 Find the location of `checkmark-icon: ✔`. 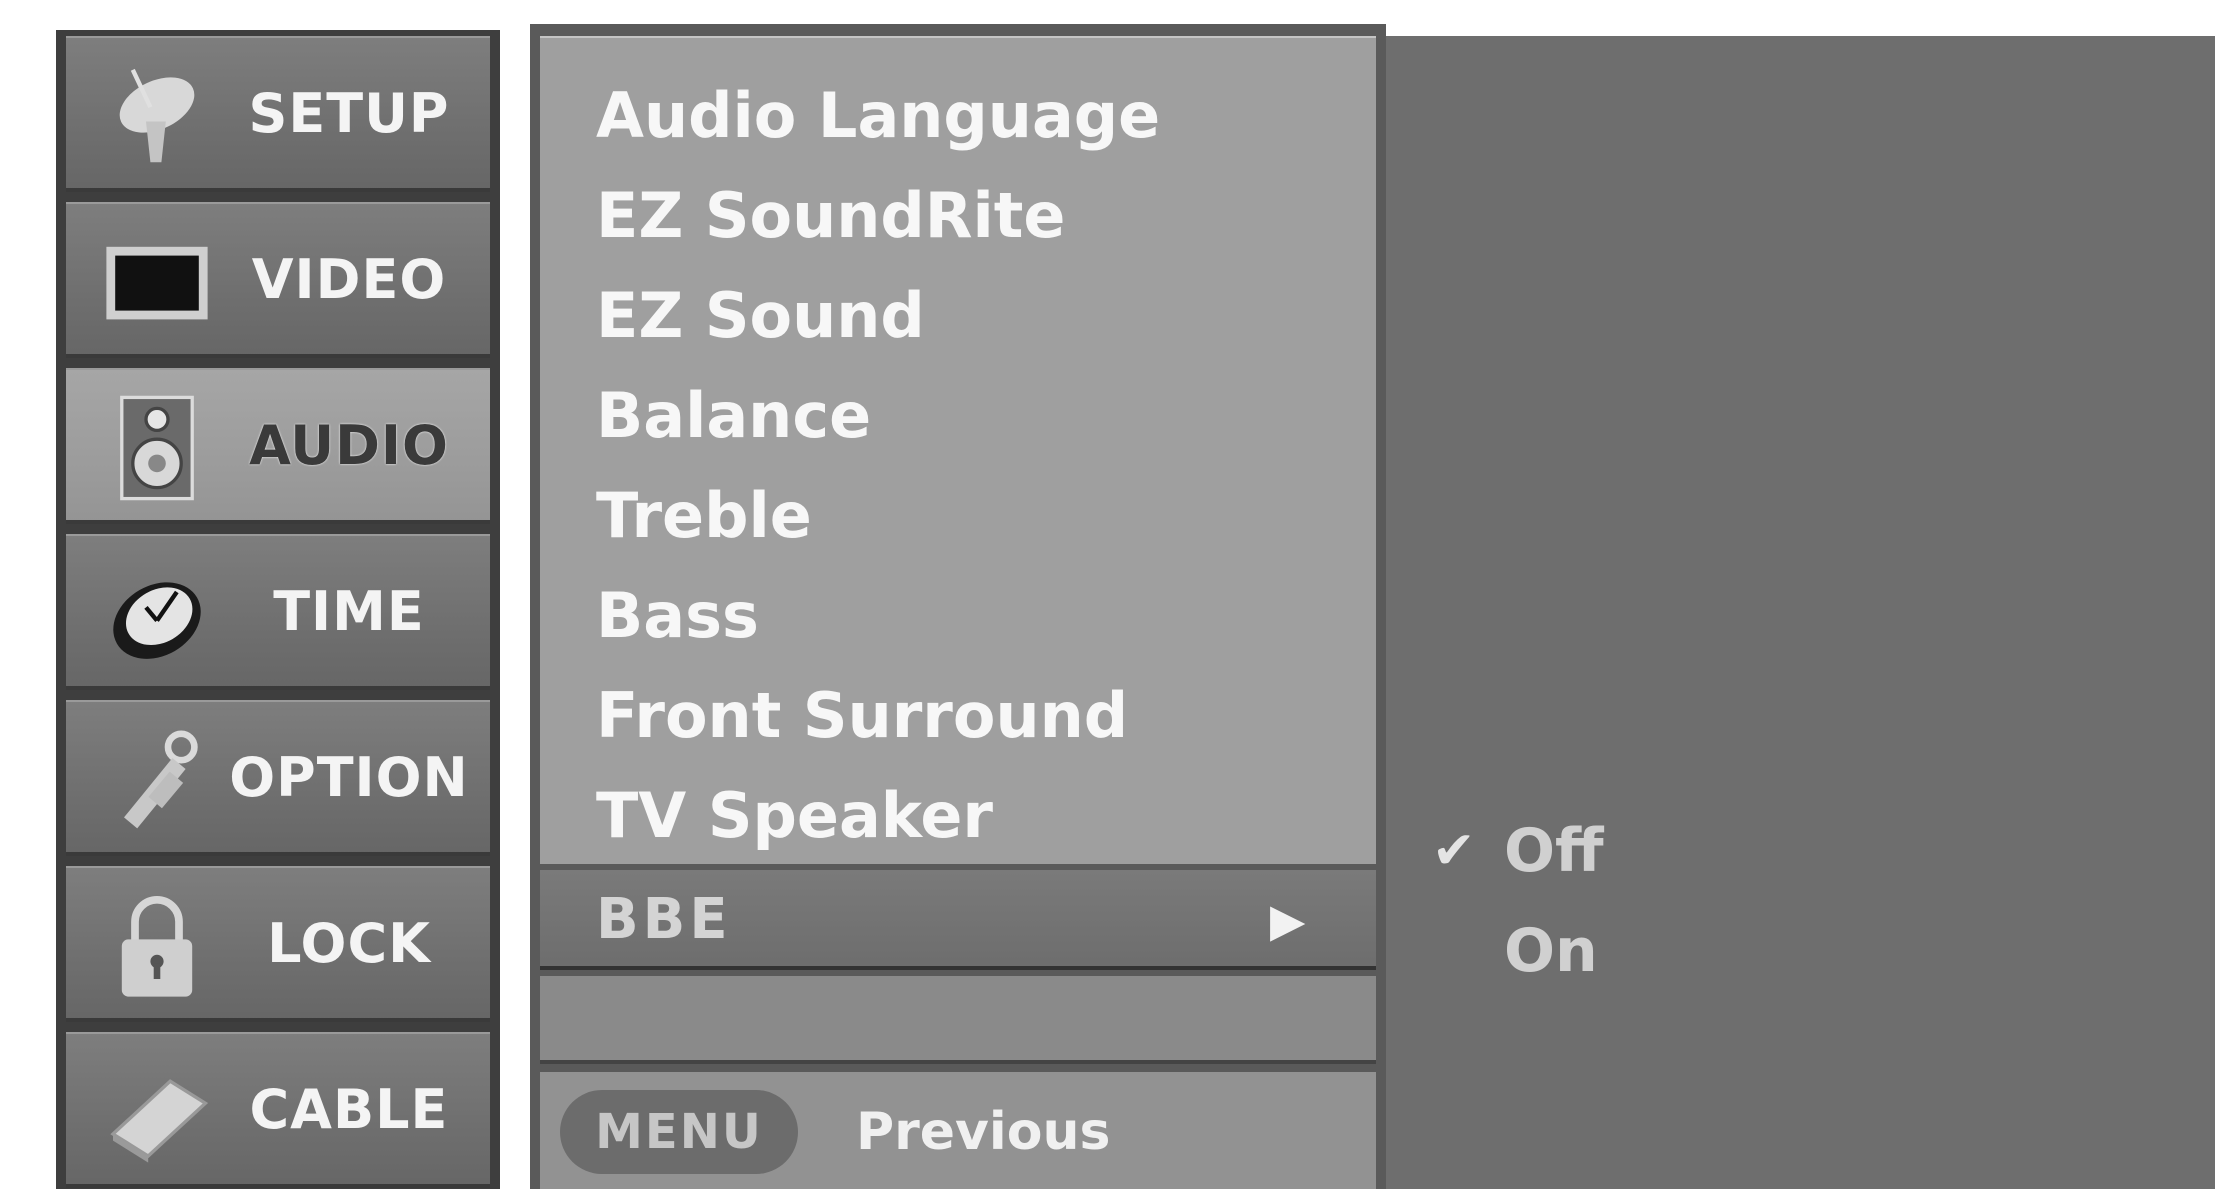

checkmark-icon: ✔ is located at coordinates (1454, 851).